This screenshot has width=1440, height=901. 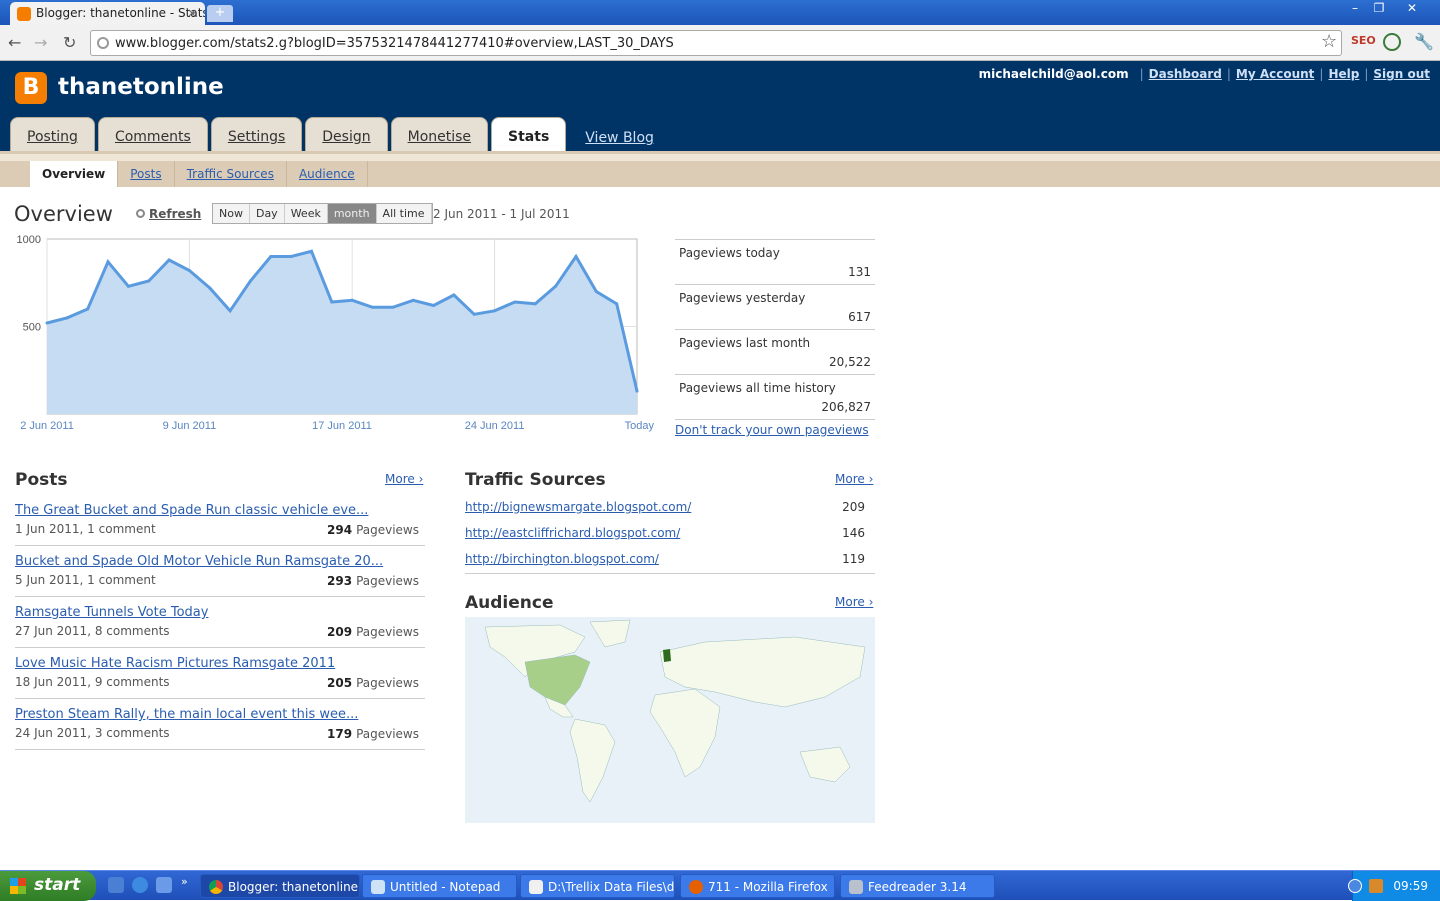 What do you see at coordinates (57, 885) in the screenshot?
I see `start-label: start` at bounding box center [57, 885].